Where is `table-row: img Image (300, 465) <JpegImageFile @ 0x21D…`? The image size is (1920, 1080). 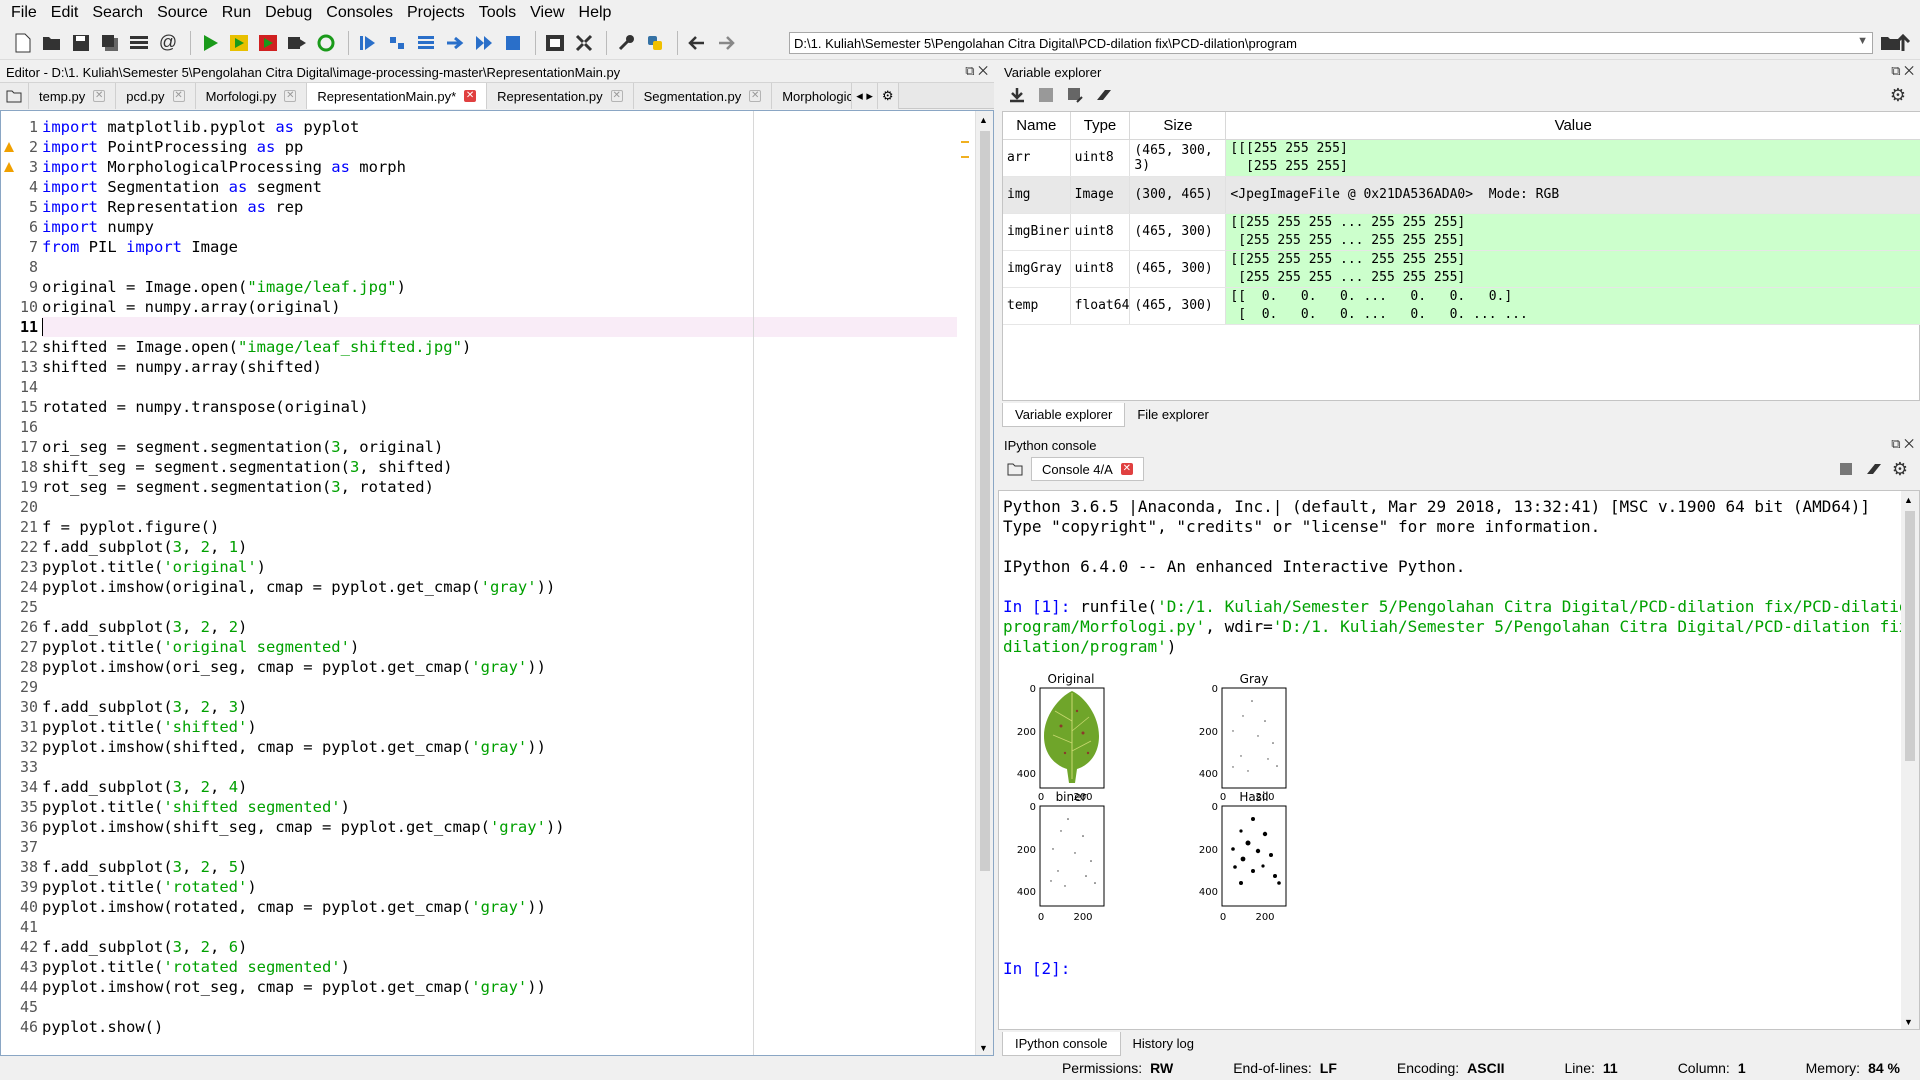 table-row: img Image (300, 465) <JpegImageFile @ 0x21D… is located at coordinates (1461, 195).